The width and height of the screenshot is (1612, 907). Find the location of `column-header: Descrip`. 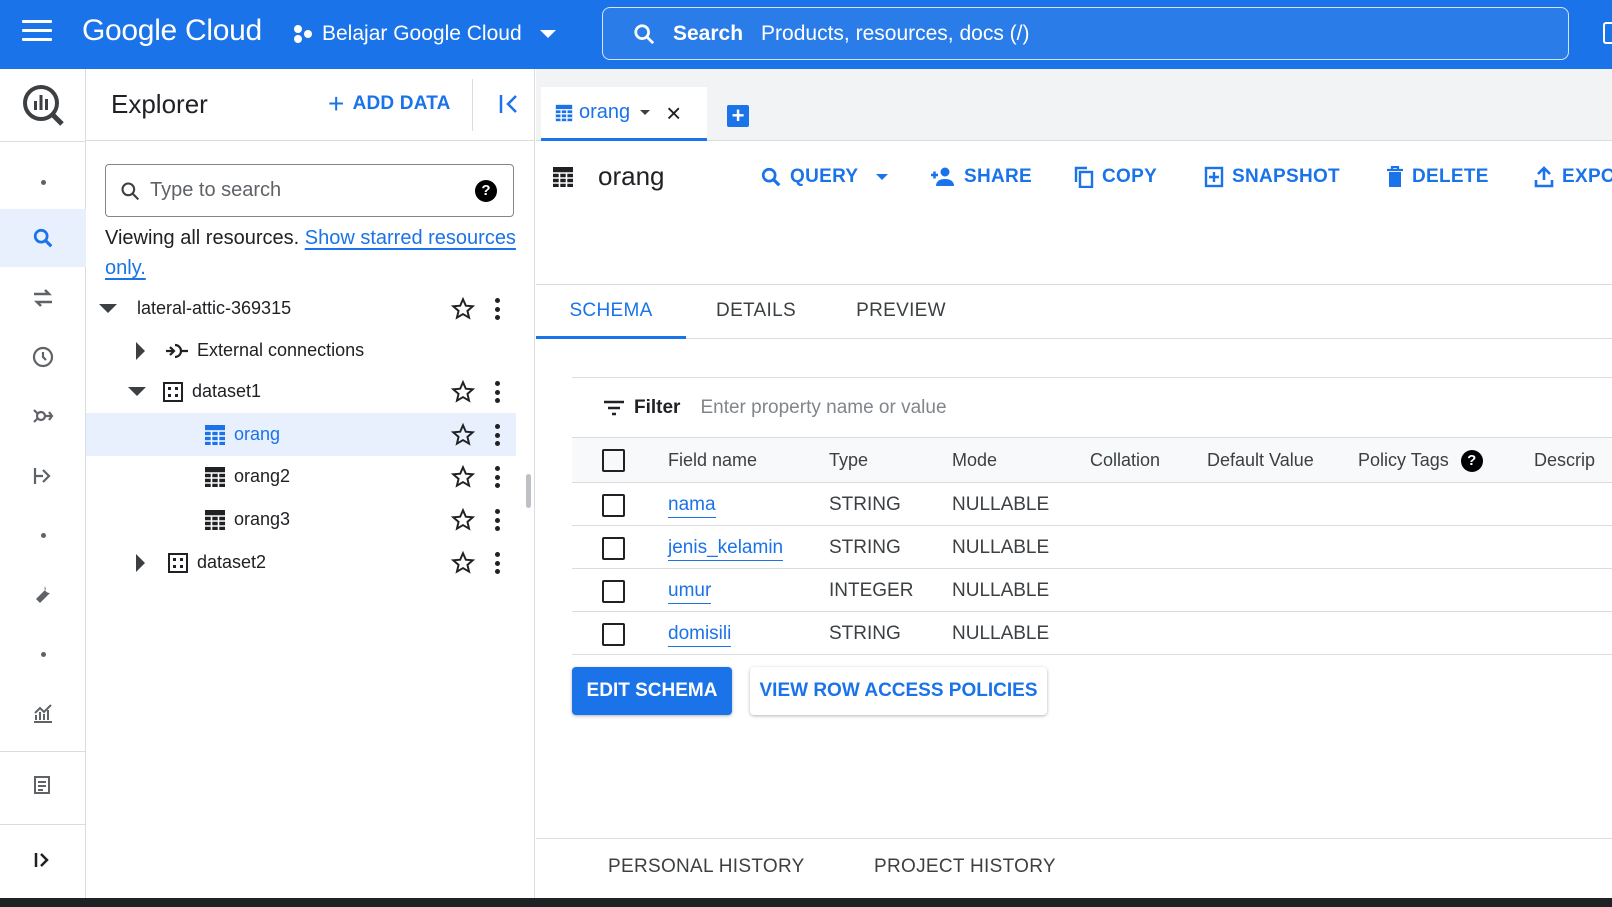

column-header: Descrip is located at coordinates (1564, 460).